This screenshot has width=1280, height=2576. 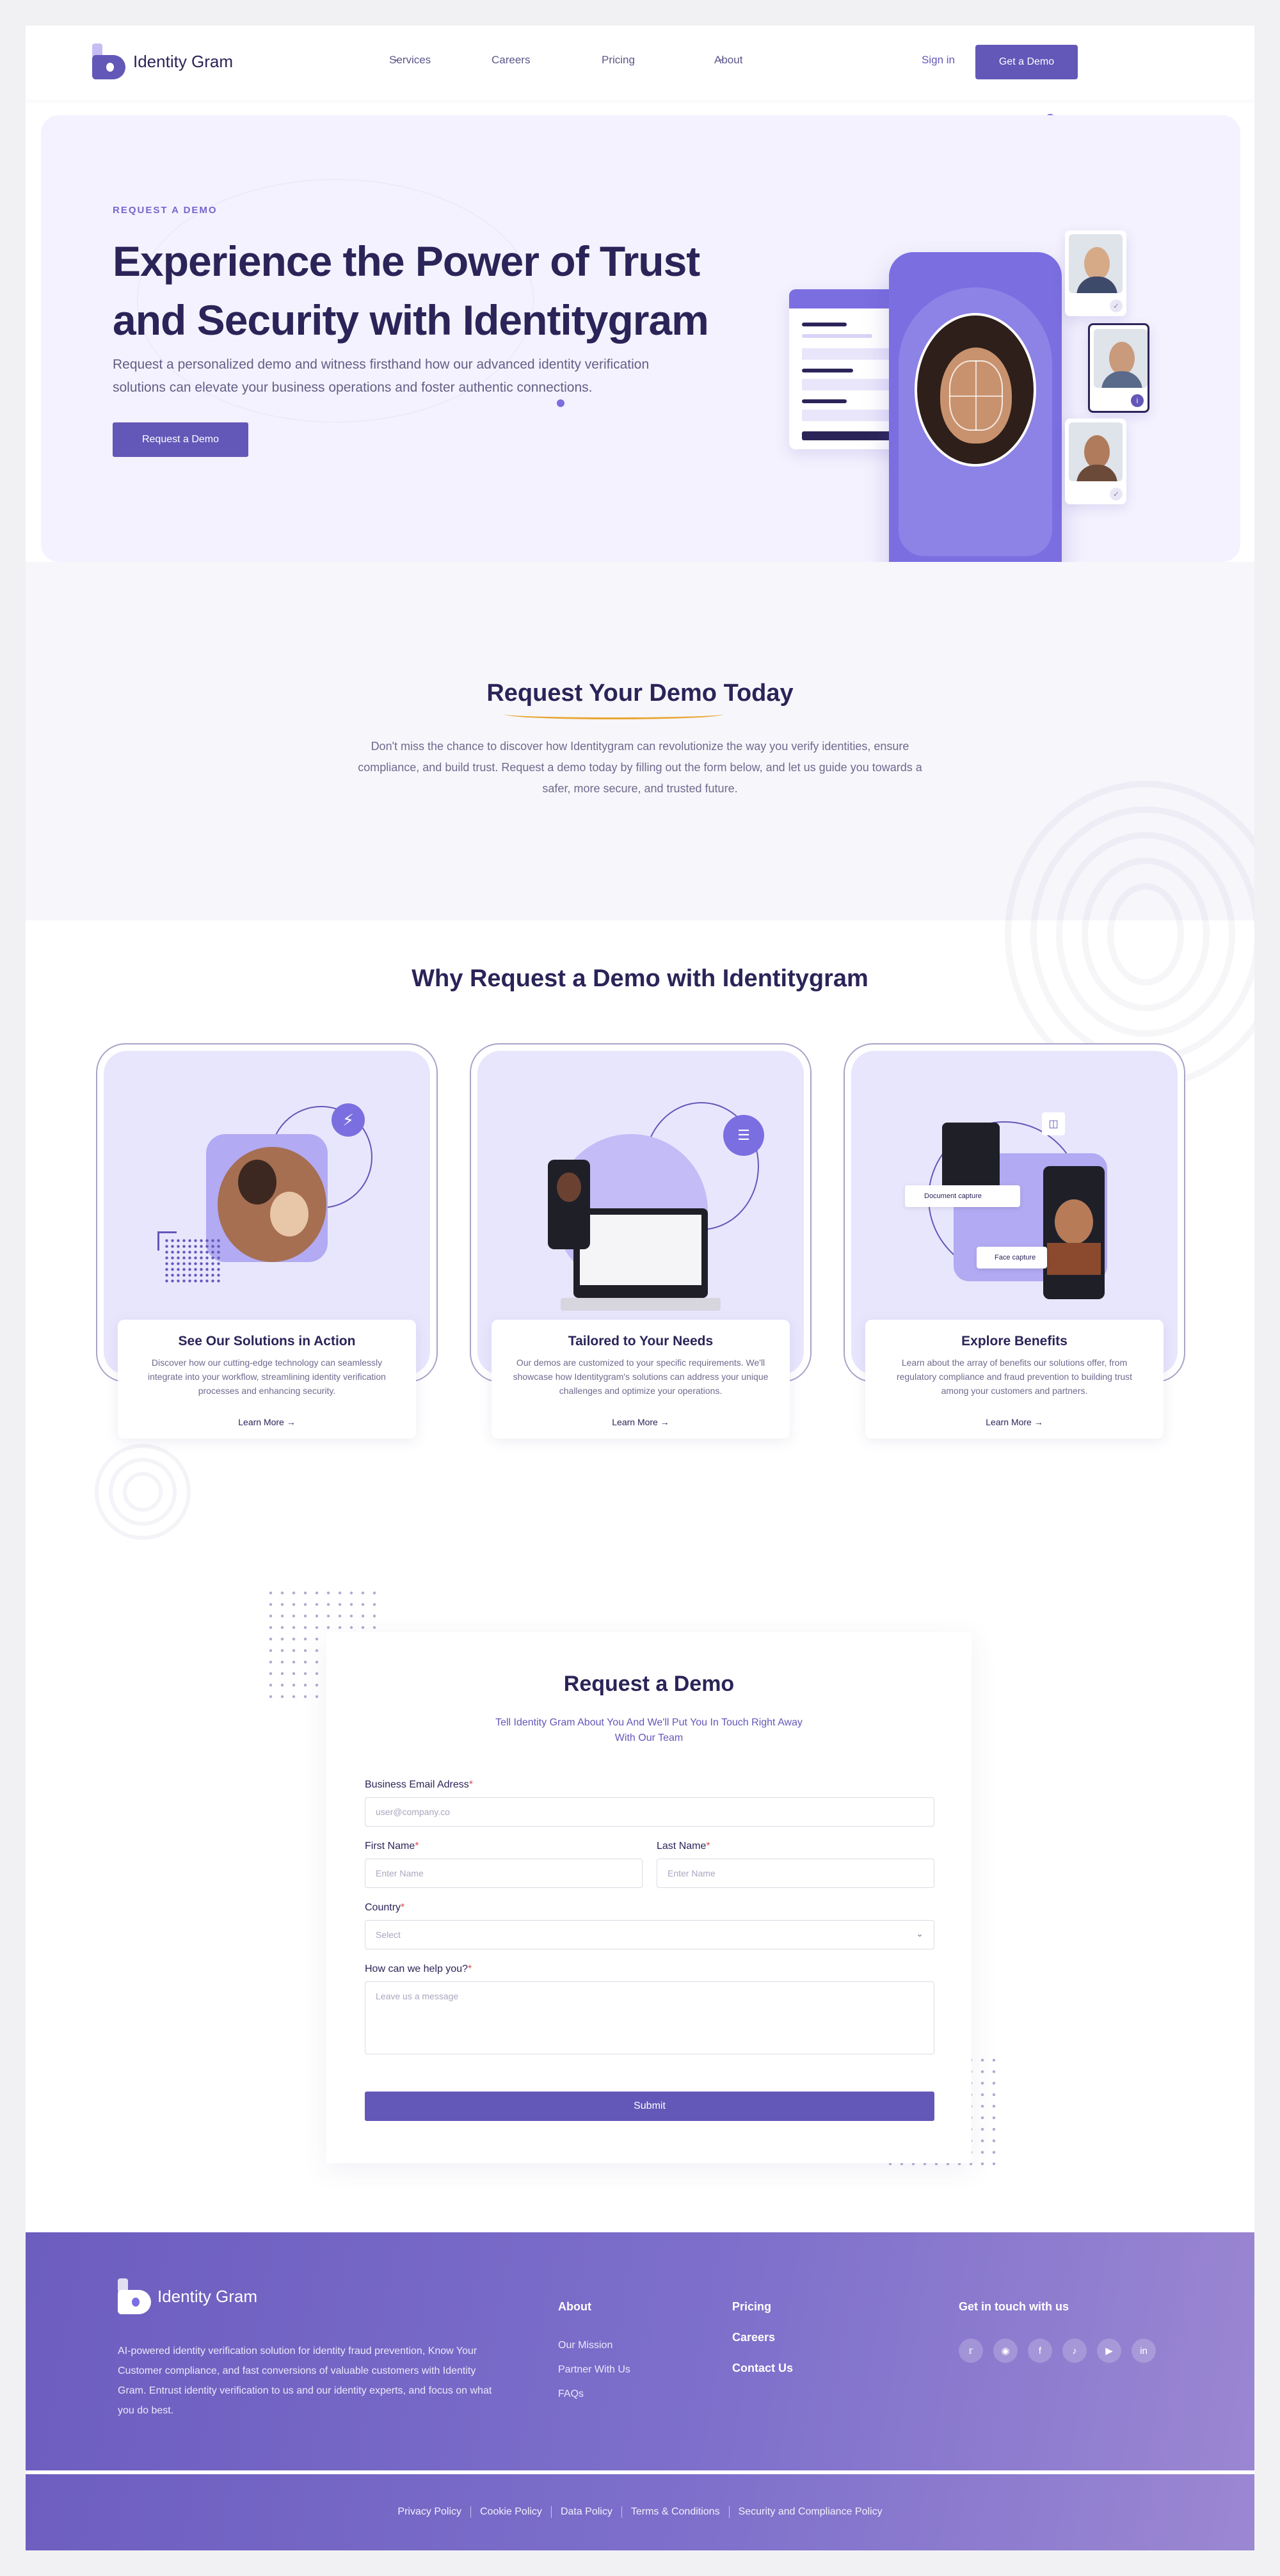 What do you see at coordinates (571, 2394) in the screenshot?
I see `footer-link-faqs: FAQs` at bounding box center [571, 2394].